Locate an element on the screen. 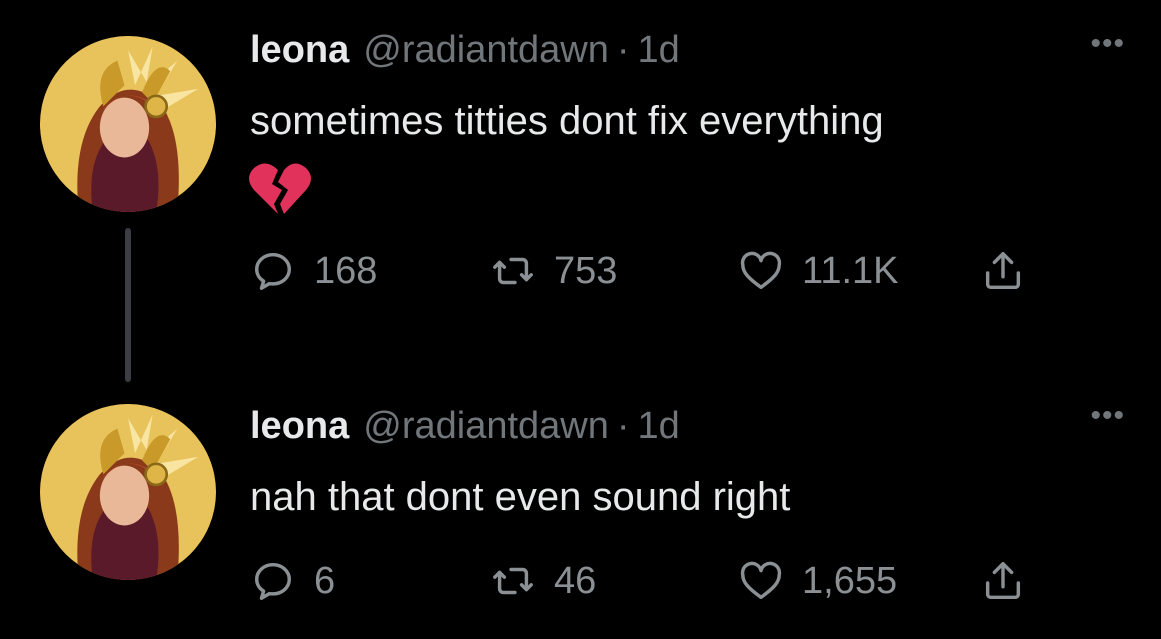 The image size is (1161, 639). like-button: 11.1K is located at coordinates (818, 271).